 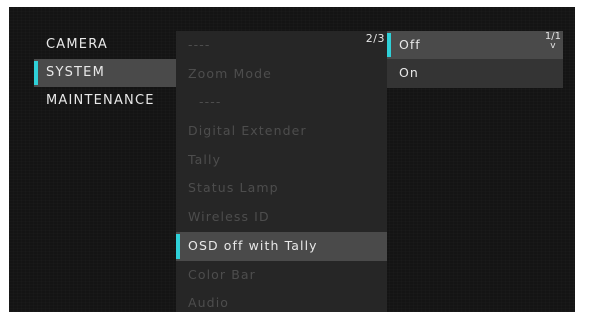 I want to click on menu-item-maintenance: MAINTENANCE, so click(x=105, y=101).